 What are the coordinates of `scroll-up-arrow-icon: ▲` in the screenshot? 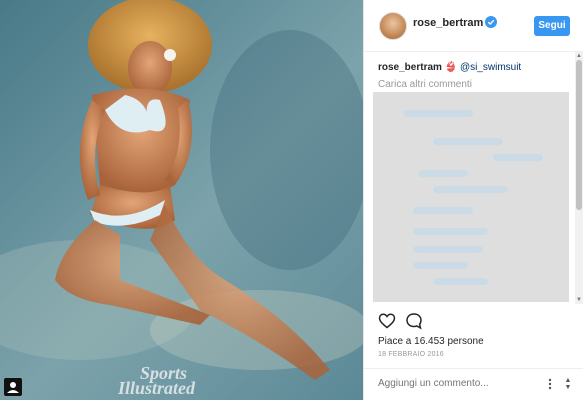 It's located at (579, 56).